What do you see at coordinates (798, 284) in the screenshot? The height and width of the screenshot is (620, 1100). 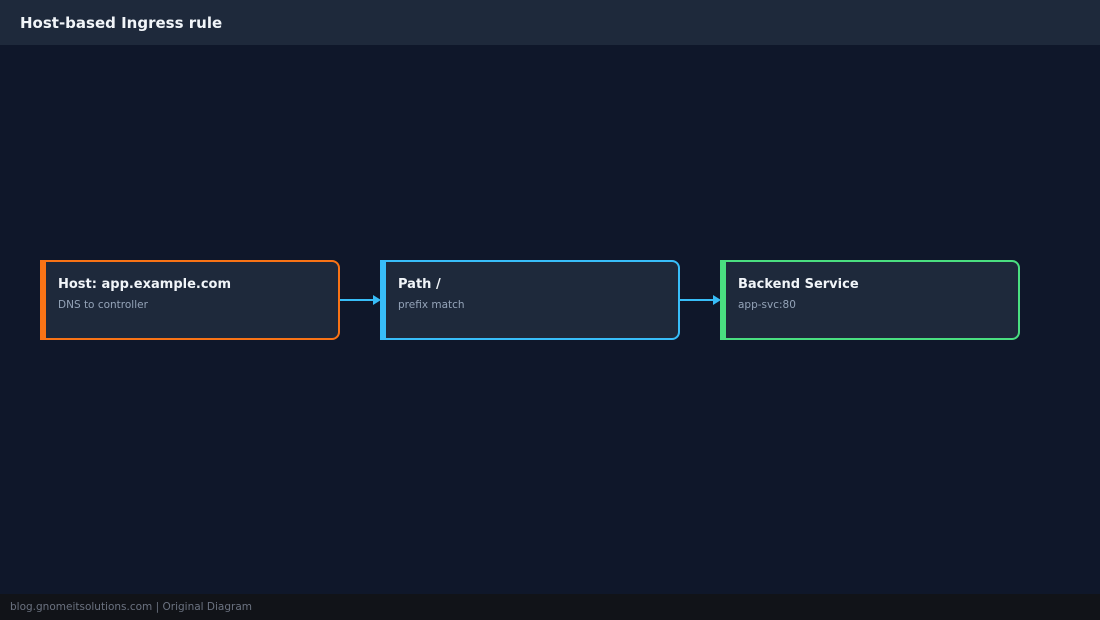 I see `node-backend-title: Backend Service` at bounding box center [798, 284].